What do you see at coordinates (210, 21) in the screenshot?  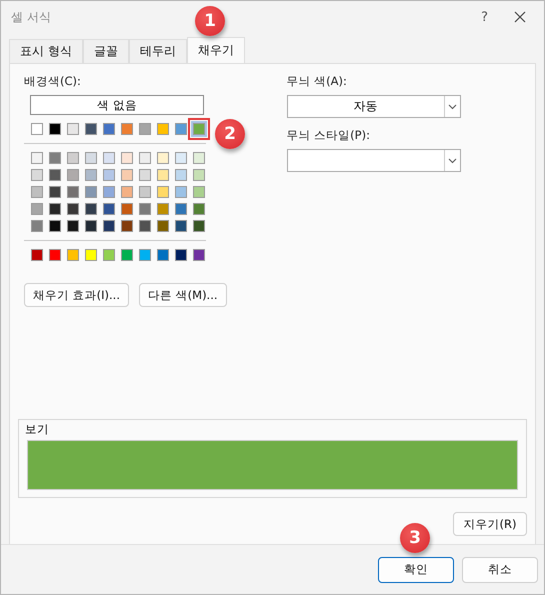 I see `step-callout: 1` at bounding box center [210, 21].